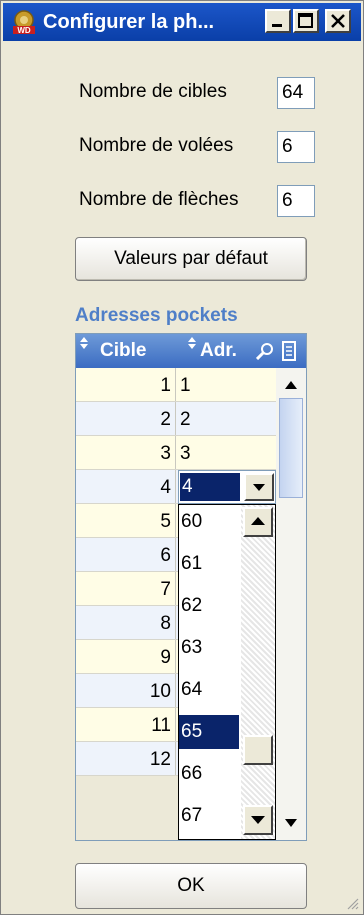 This screenshot has height=915, width=364. Describe the element at coordinates (24, 22) in the screenshot. I see `windev-app-icon: WD` at that location.